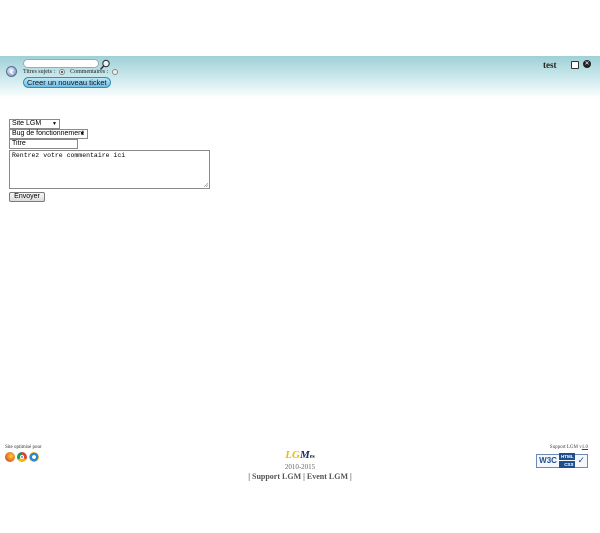 This screenshot has height=533, width=600. What do you see at coordinates (587, 64) in the screenshot?
I see `close-icon: ✕` at bounding box center [587, 64].